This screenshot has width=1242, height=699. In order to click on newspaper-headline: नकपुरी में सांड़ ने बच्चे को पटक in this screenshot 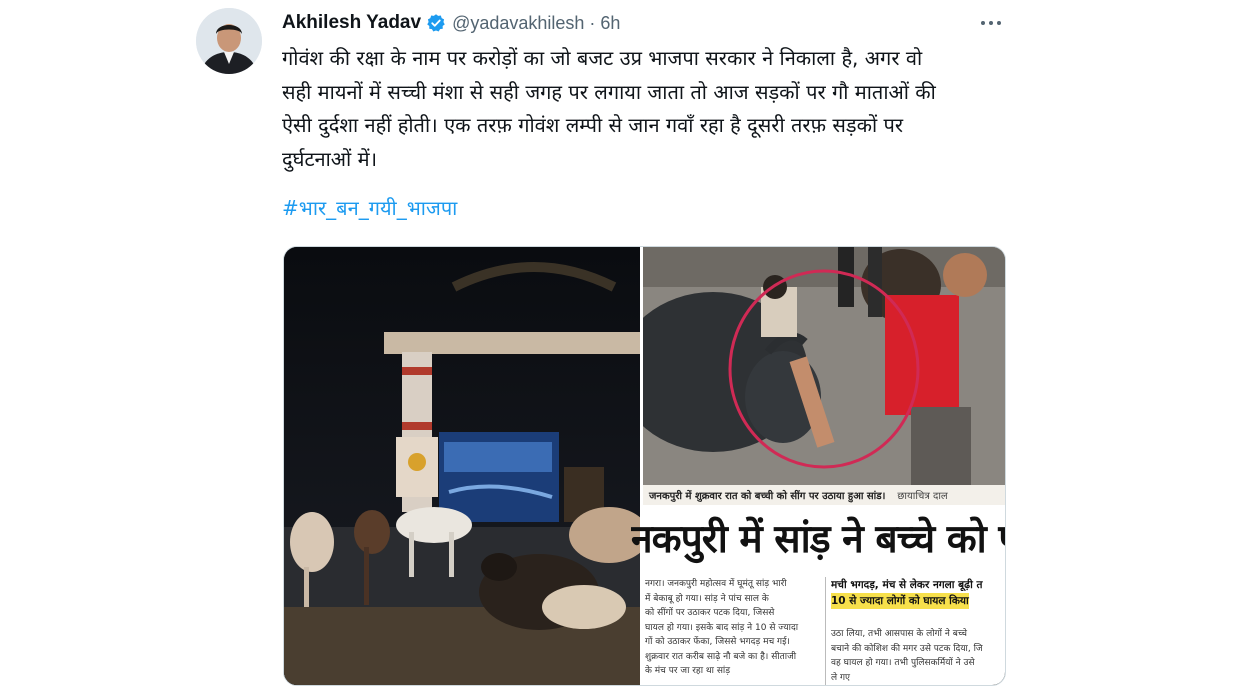, I will do `click(818, 539)`.